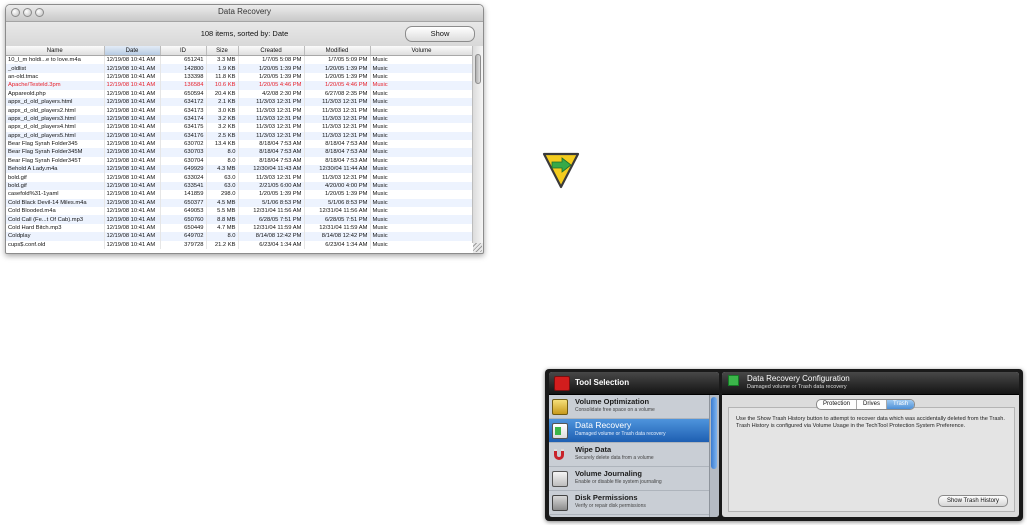  Describe the element at coordinates (612, 401) in the screenshot. I see `tool-name: Volume Optimization` at that location.